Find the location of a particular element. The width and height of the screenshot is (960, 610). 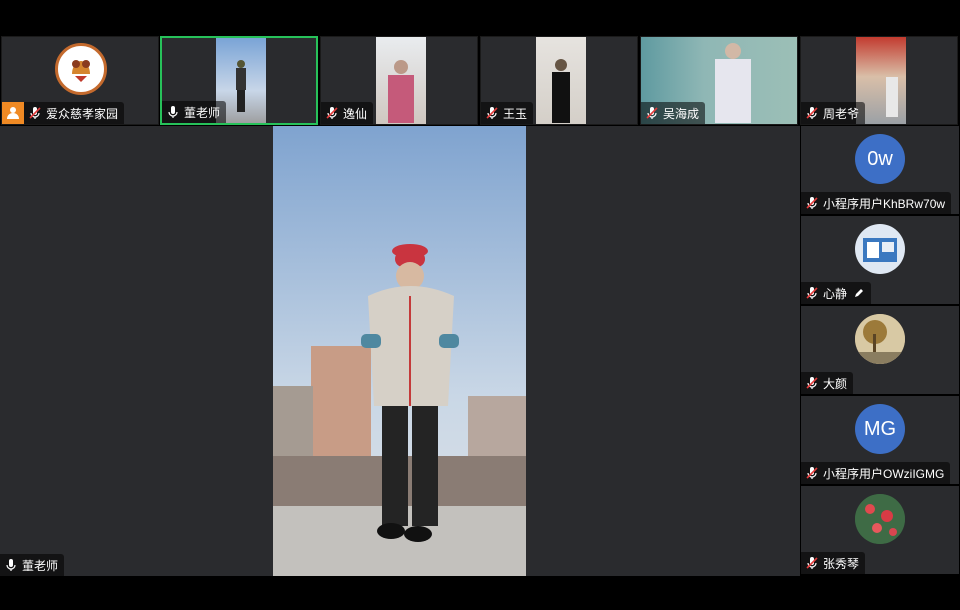

participant-name-tag: 小程序用户KhBRw70w is located at coordinates (876, 203).